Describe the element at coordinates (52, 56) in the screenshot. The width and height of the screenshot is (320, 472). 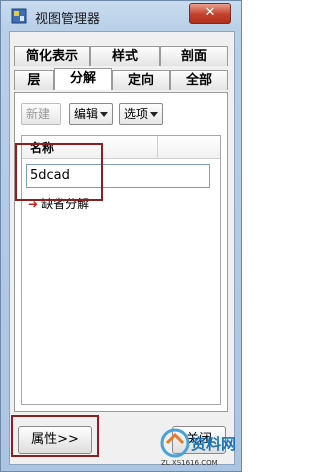
I see `tab-simplified-rep: 简化表示` at that location.